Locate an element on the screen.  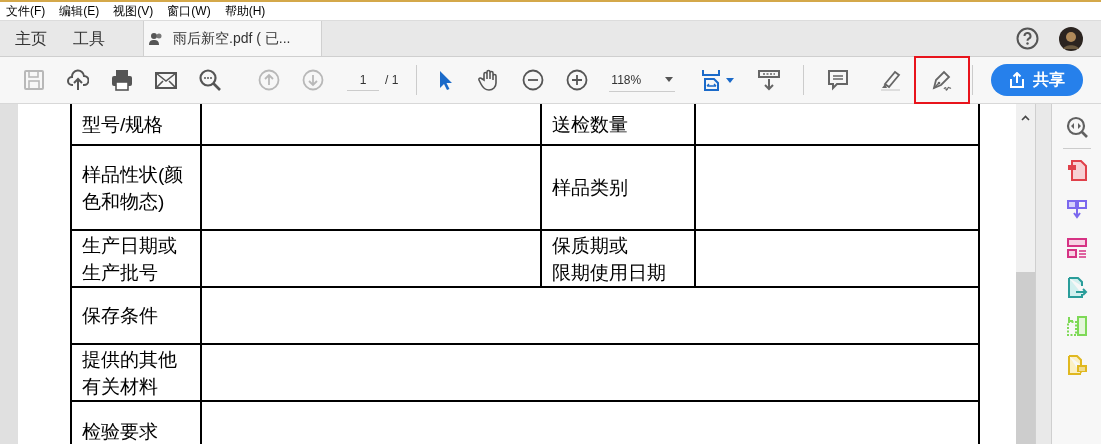
zoom-in-icon is located at coordinates (577, 80).